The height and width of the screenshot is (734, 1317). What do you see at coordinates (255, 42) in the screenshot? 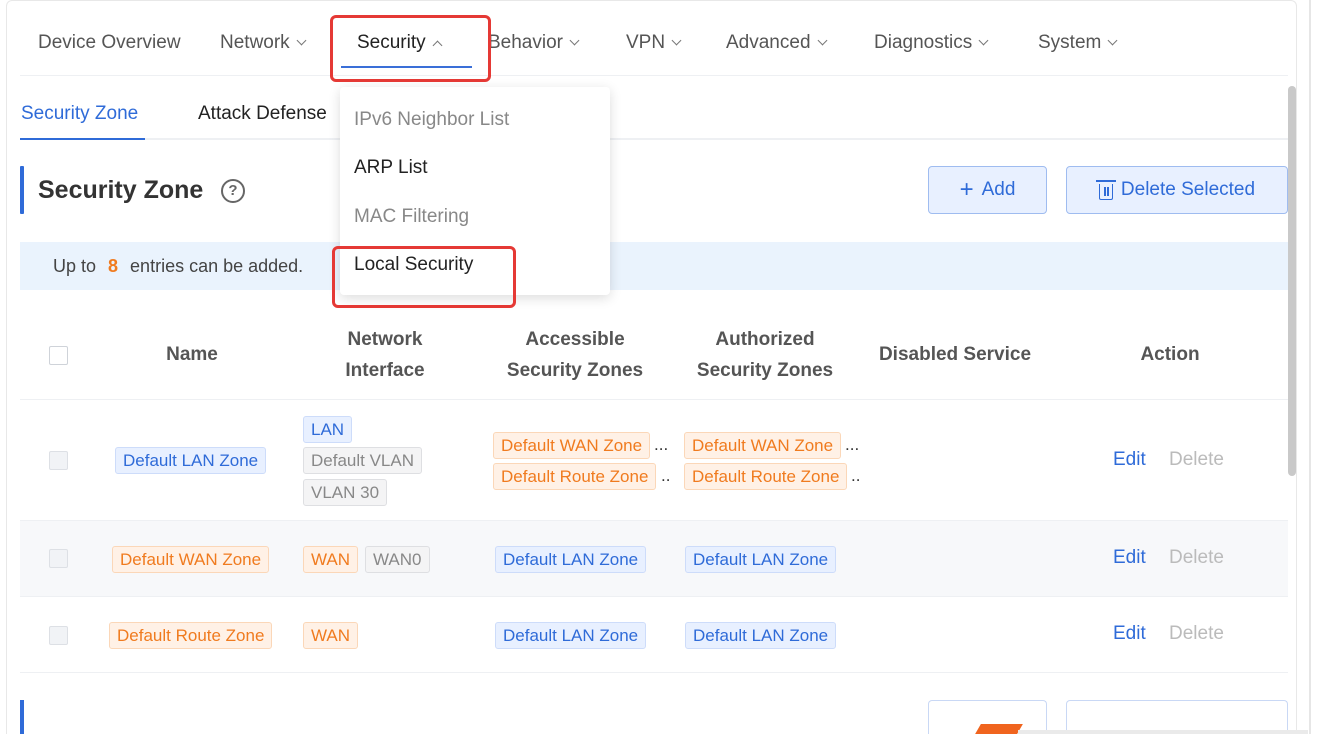
I see `nav-label: Network` at bounding box center [255, 42].